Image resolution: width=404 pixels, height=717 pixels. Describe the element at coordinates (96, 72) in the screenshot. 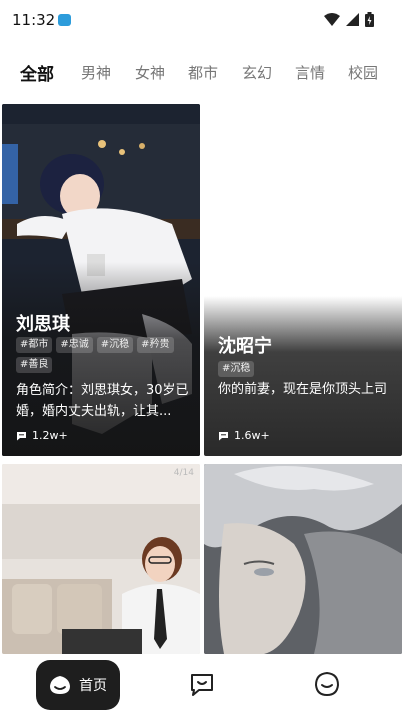

I see `tab-male: 男神` at that location.